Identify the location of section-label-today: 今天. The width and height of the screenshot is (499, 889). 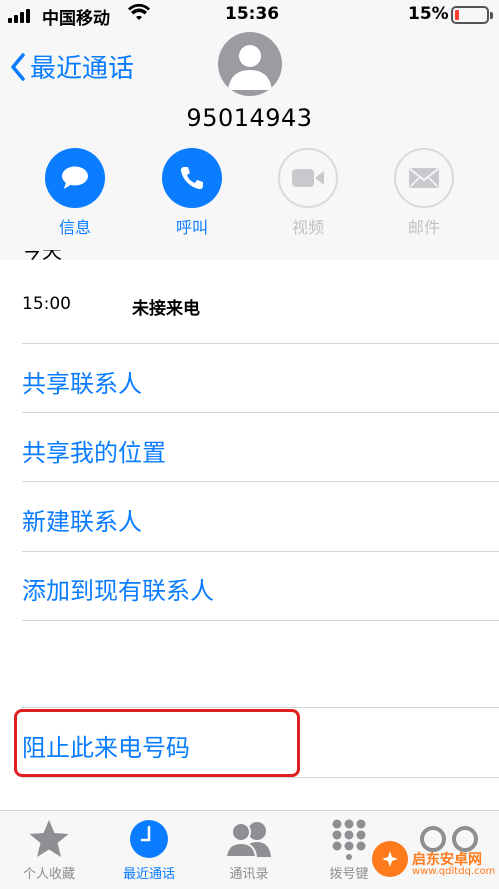
(42, 256).